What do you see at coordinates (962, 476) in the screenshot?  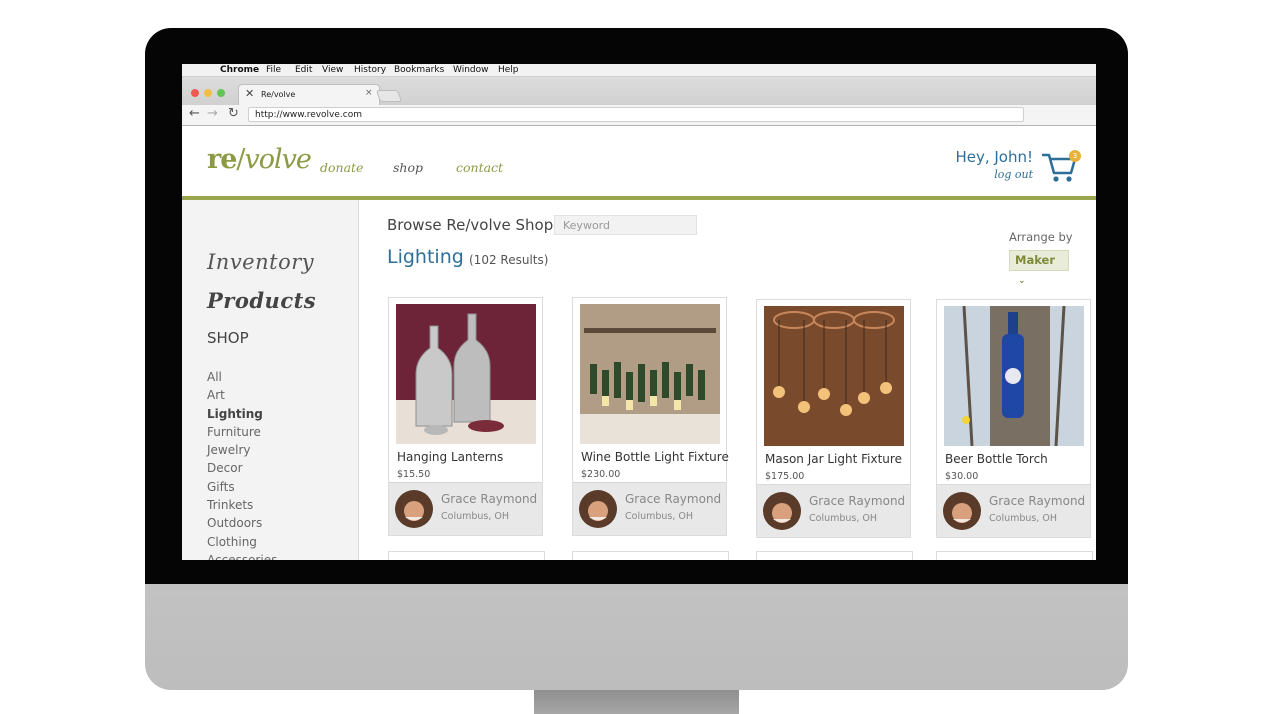 I see `product-price: $30.00` at bounding box center [962, 476].